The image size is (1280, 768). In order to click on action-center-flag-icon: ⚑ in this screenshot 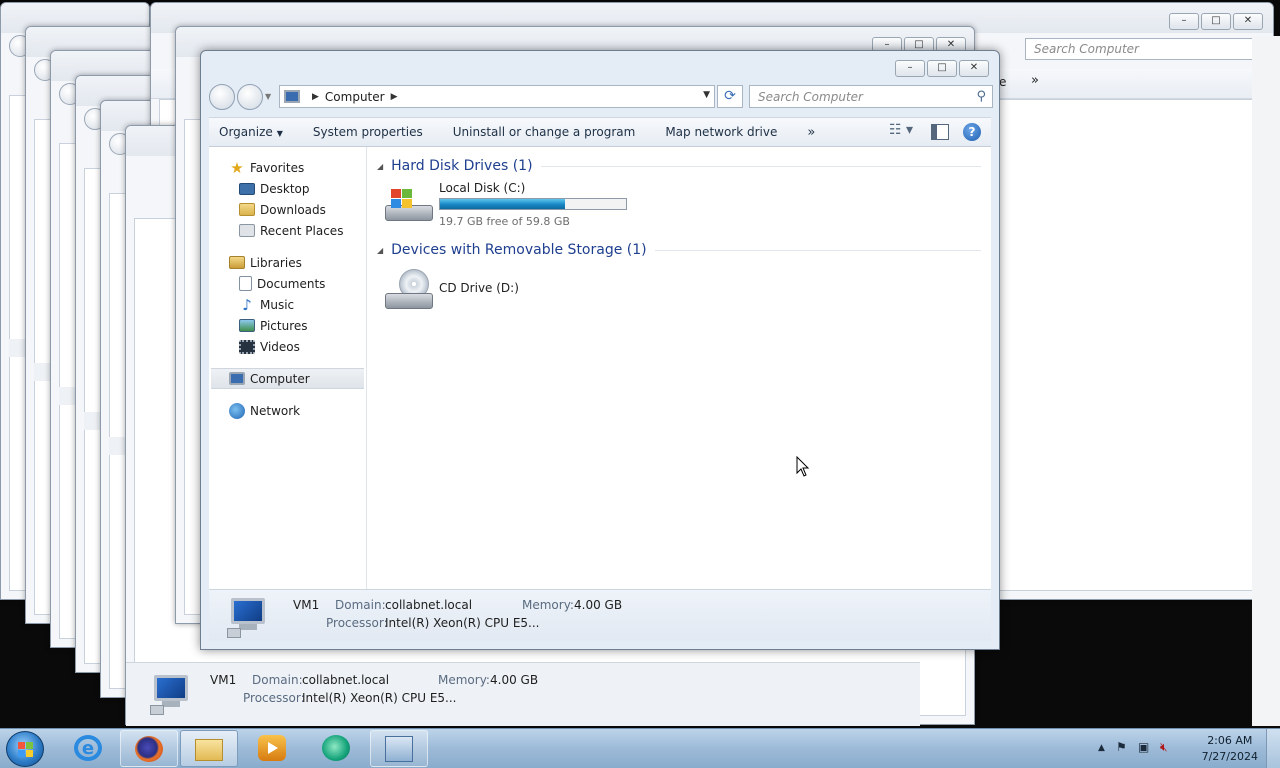, I will do `click(1121, 747)`.